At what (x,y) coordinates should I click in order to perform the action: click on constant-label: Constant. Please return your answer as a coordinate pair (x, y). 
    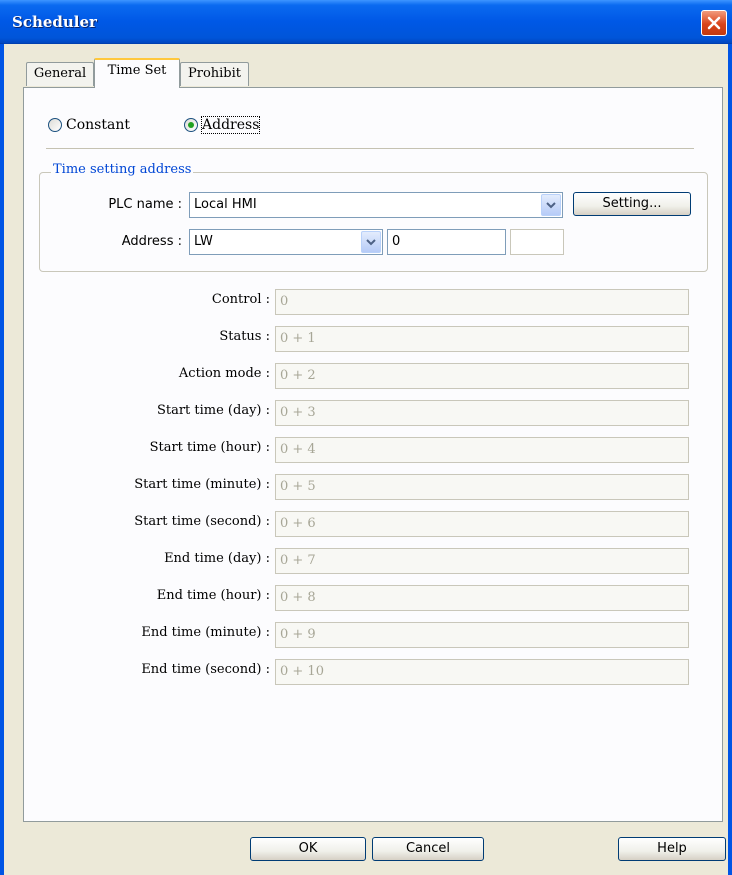
    Looking at the image, I should click on (98, 125).